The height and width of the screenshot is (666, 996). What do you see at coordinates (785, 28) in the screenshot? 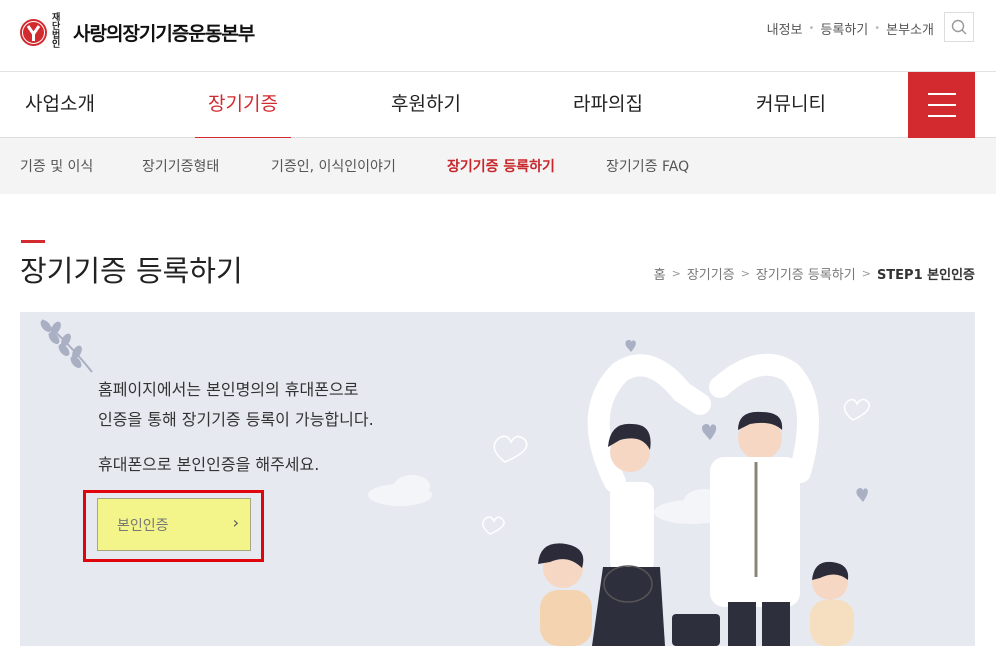
I see `util-link-myinfo: 내정보` at bounding box center [785, 28].